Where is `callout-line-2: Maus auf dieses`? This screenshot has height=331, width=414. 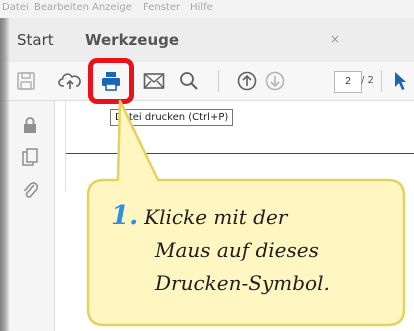 callout-line-2: Maus auf dieses is located at coordinates (237, 250).